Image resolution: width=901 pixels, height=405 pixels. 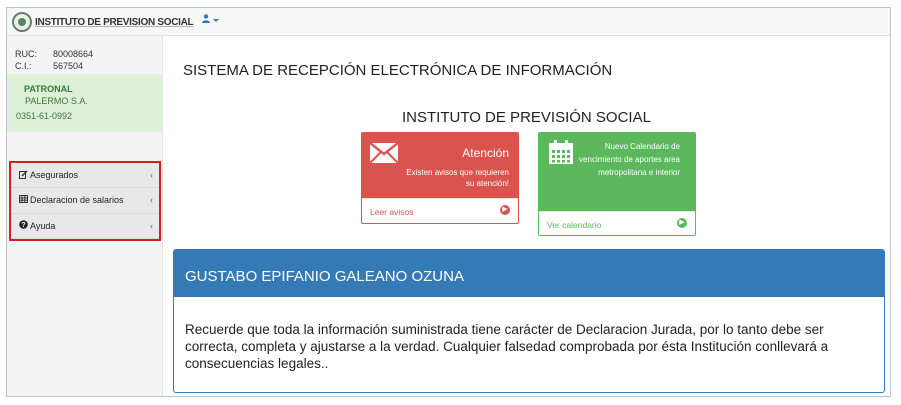 I want to click on view-calendar-label: Ver calendario, so click(x=574, y=225).